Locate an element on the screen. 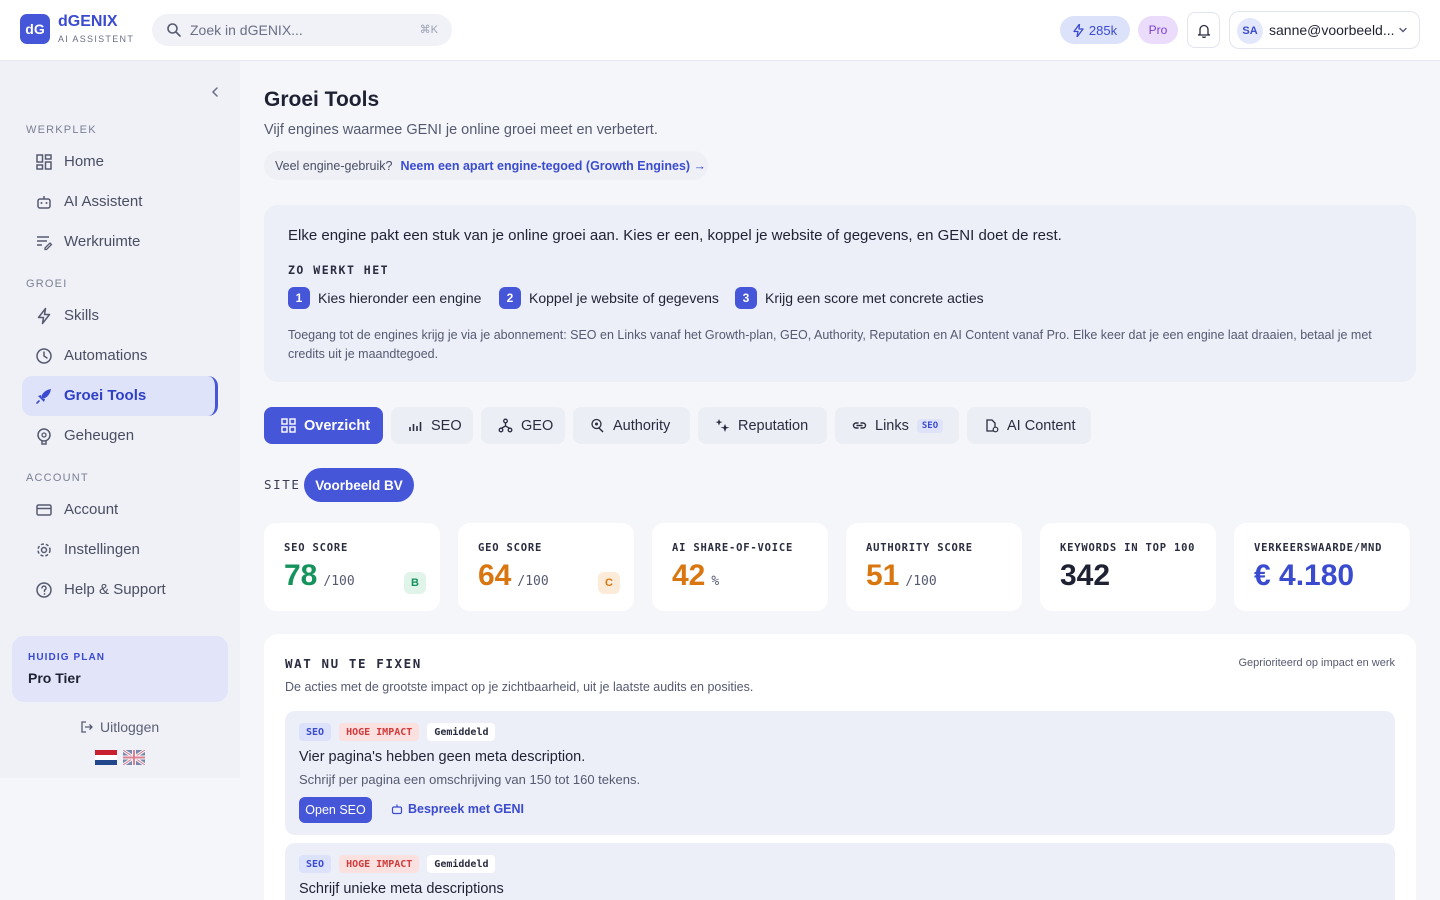  sidebar-item-ai-assistent: AI Assistent is located at coordinates (120, 202).